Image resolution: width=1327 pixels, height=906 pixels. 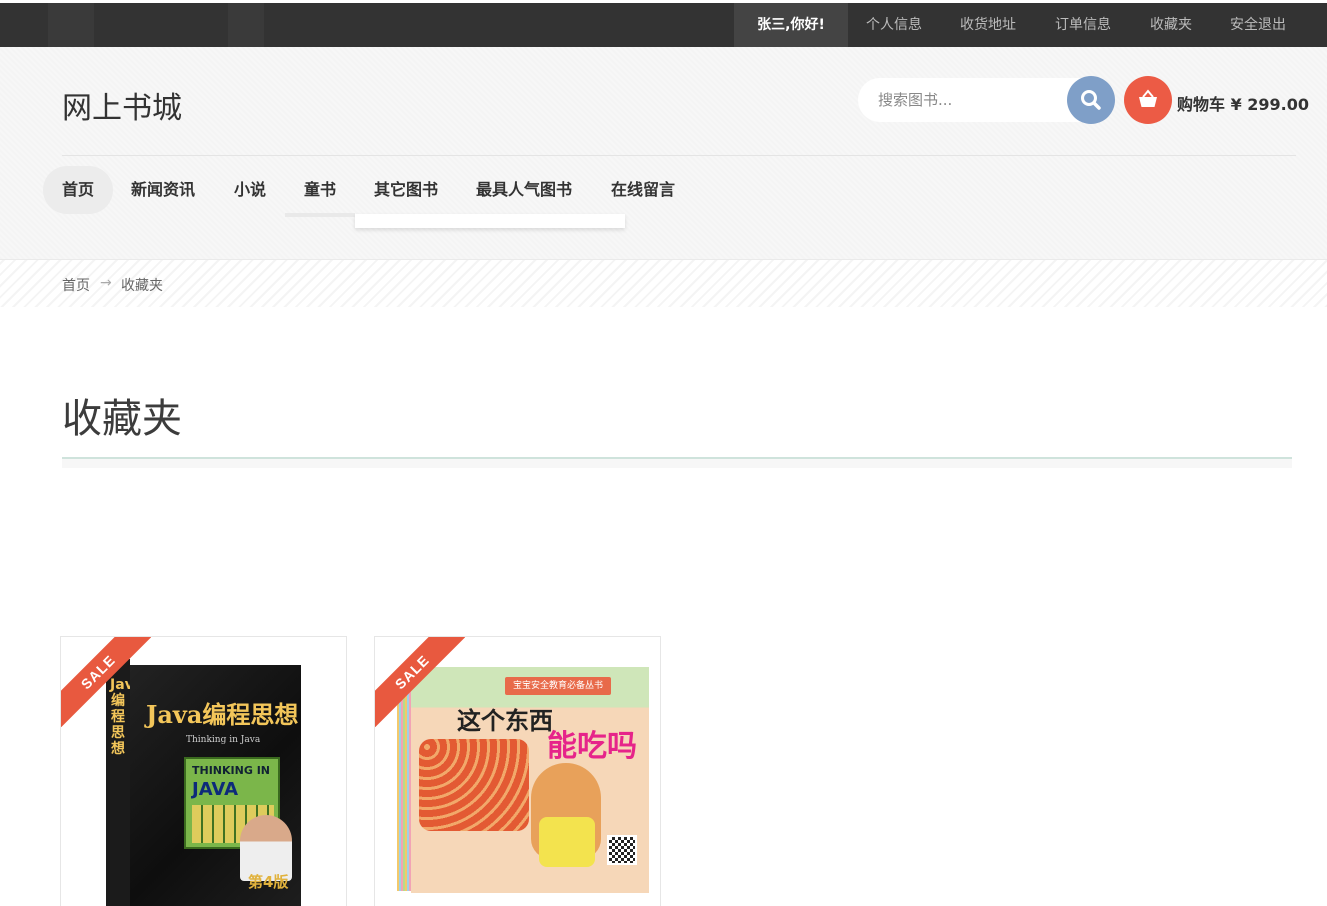 I want to click on cover-series-banner: 宝宝安全教育必备丛书, so click(x=558, y=686).